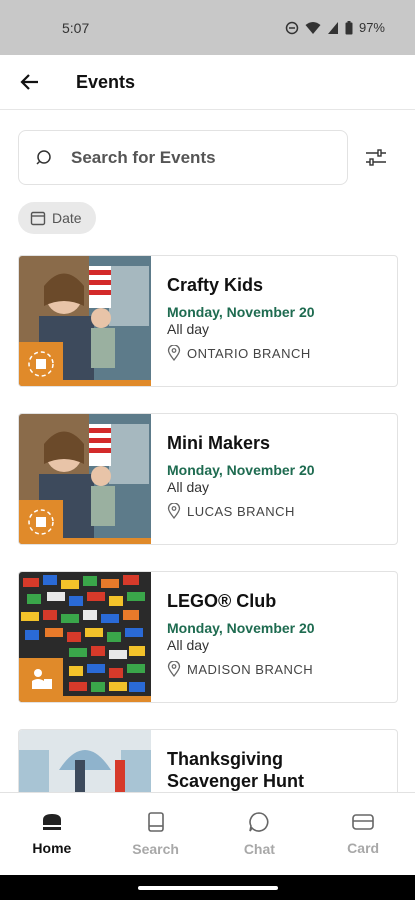 The height and width of the screenshot is (900, 415). I want to click on back-button, so click(30, 82).